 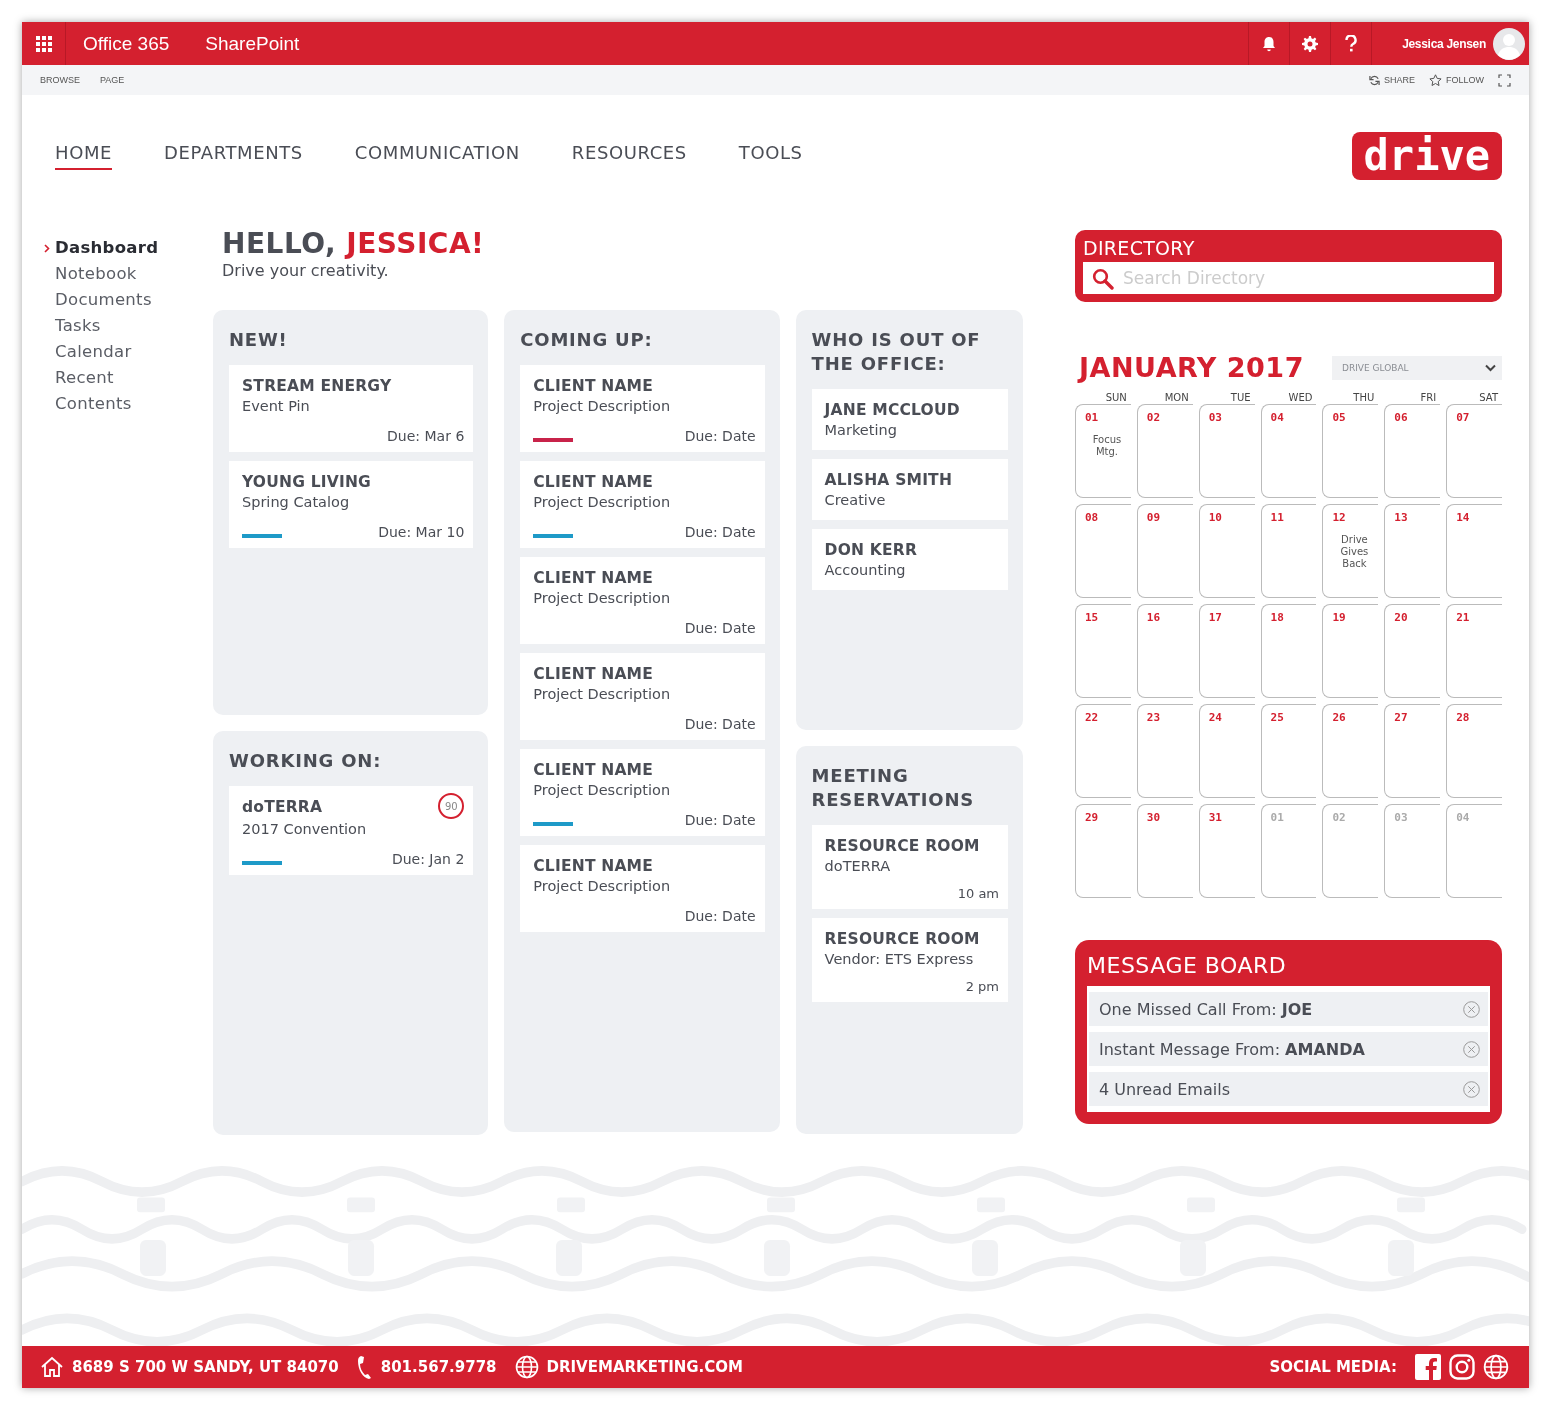 What do you see at coordinates (1288, 1089) in the screenshot?
I see `message-item: 4 Unread Emails` at bounding box center [1288, 1089].